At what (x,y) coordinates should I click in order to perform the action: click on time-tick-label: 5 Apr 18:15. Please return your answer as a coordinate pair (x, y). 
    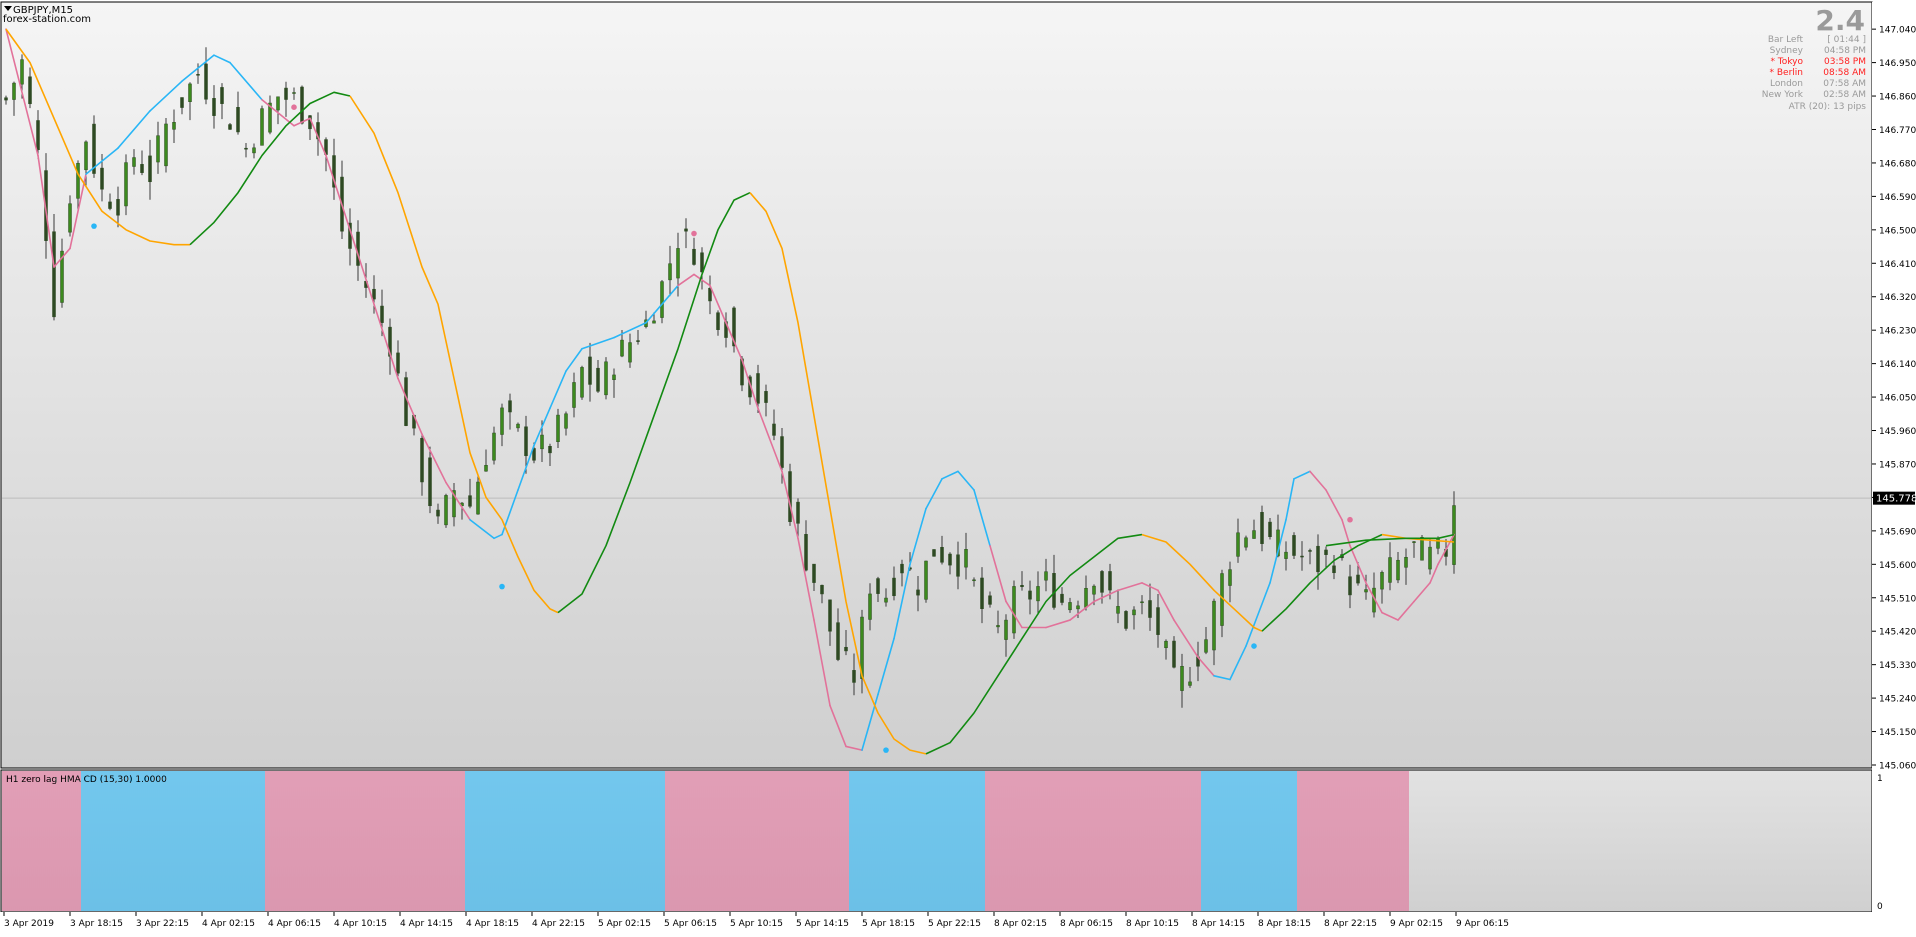
    Looking at the image, I should click on (888, 924).